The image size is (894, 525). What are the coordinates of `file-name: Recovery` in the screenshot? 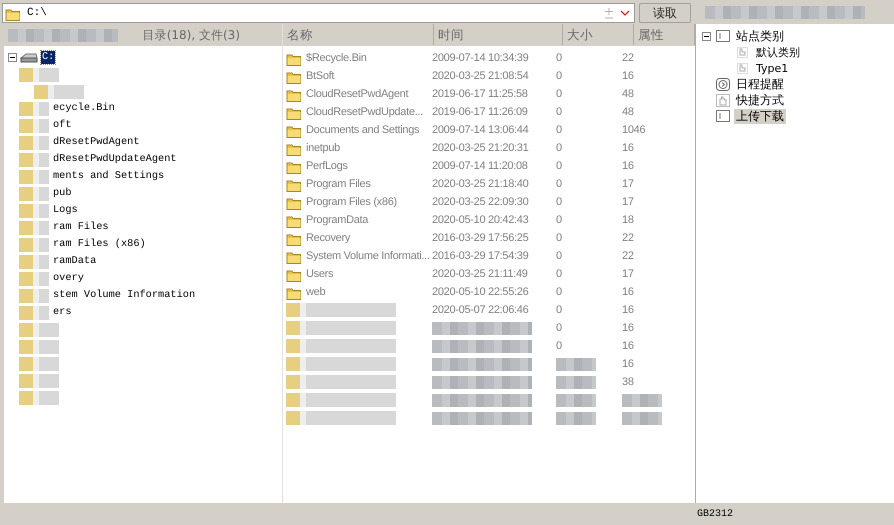 It's located at (328, 238).